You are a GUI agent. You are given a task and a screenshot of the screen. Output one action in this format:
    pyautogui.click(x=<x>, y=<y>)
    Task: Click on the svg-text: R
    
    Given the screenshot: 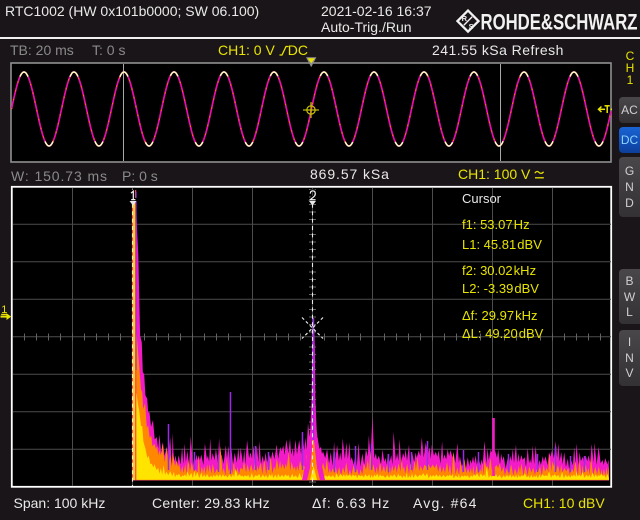 What is the action you would take?
    pyautogui.click(x=465, y=17)
    